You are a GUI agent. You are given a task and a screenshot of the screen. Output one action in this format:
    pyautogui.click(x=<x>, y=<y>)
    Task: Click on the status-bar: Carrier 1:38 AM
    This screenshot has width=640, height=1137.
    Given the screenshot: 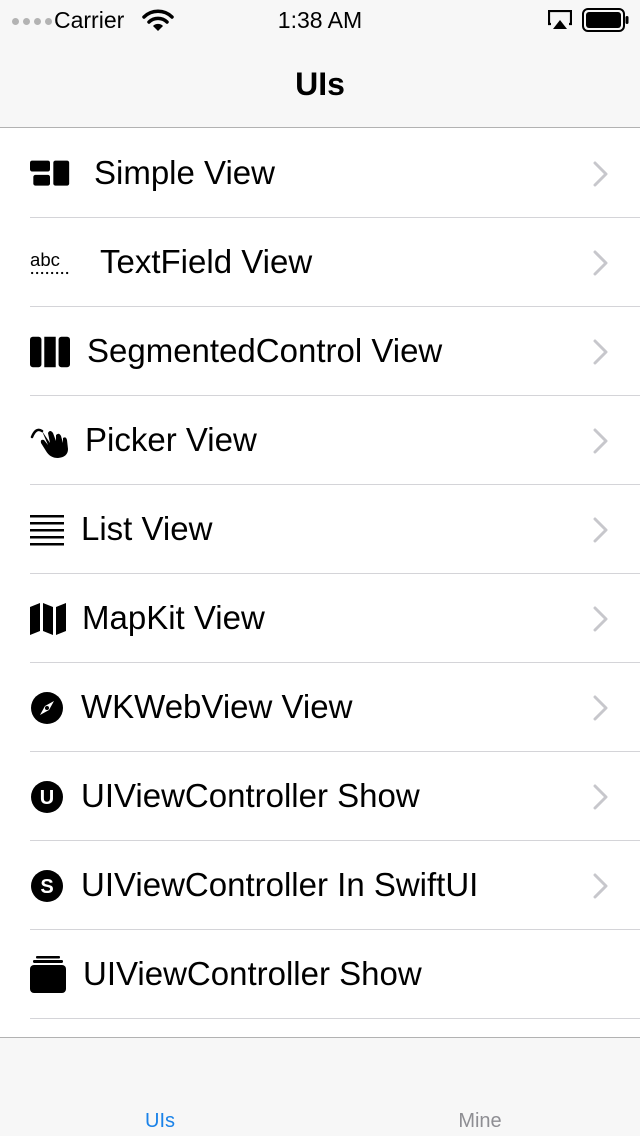 What is the action you would take?
    pyautogui.click(x=320, y=20)
    